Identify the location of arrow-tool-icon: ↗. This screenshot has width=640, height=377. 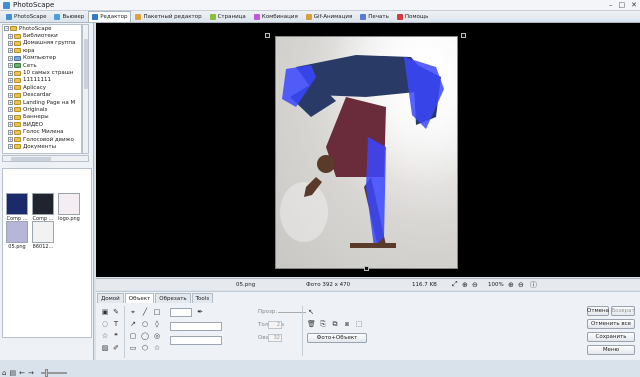
(133, 324).